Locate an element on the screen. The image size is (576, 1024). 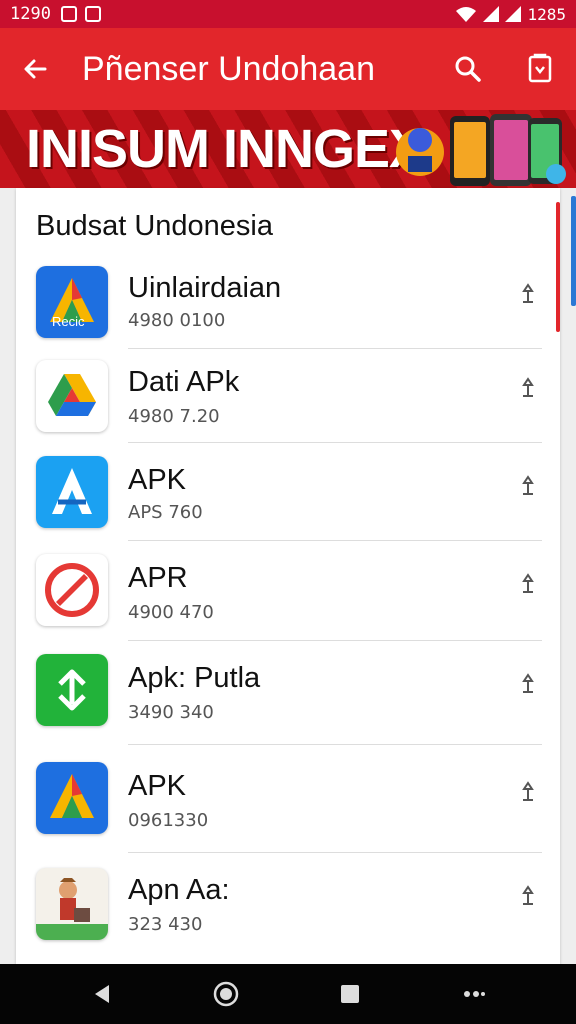
list-item: Dati APk 4980 7.20 is located at coordinates (288, 398).